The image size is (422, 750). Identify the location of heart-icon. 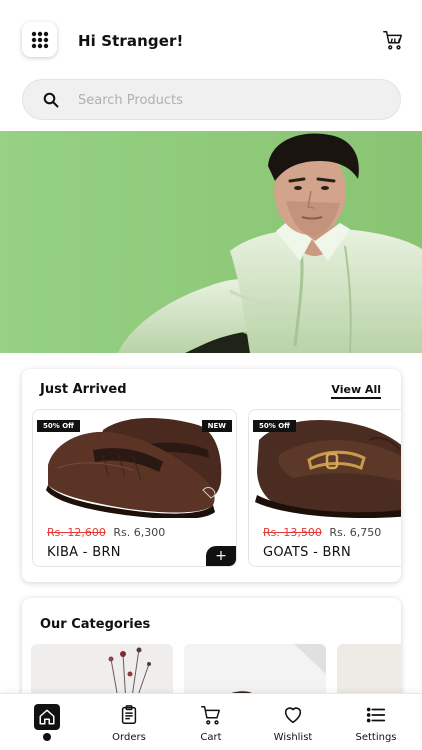
(293, 715).